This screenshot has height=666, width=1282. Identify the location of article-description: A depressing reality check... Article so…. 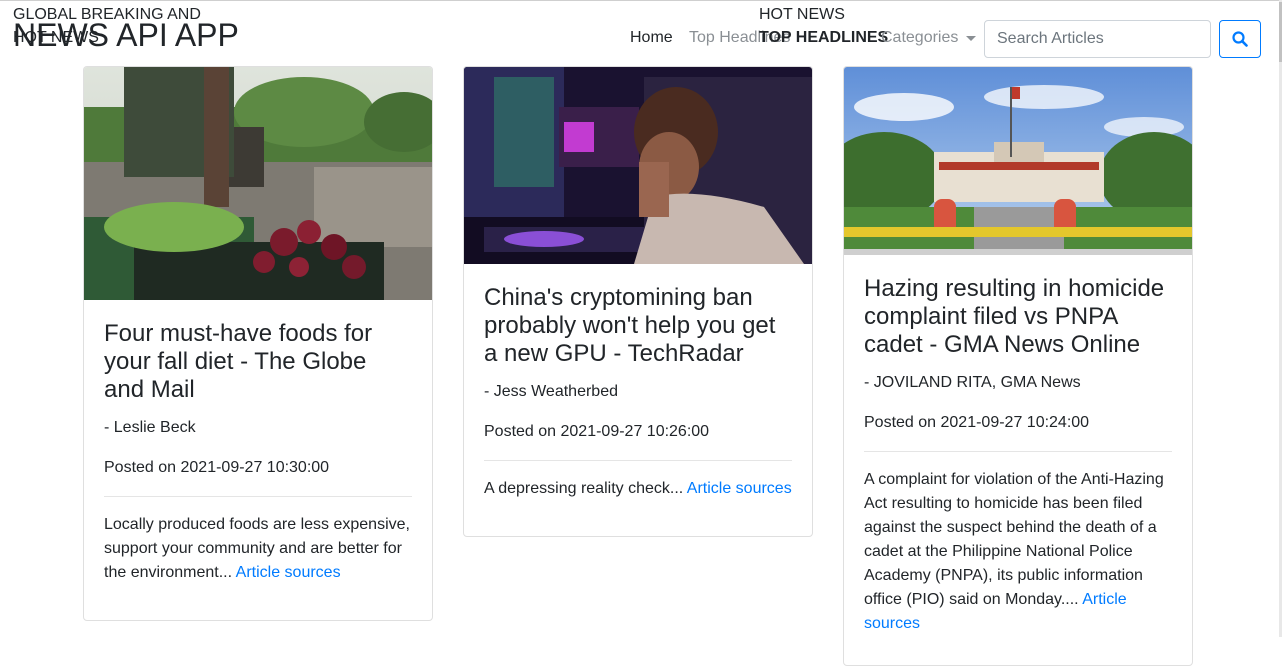
(638, 489).